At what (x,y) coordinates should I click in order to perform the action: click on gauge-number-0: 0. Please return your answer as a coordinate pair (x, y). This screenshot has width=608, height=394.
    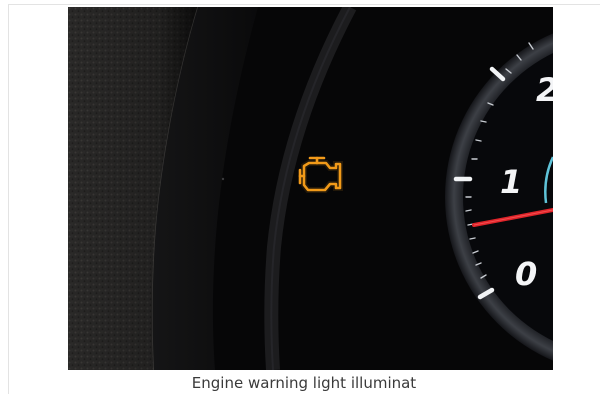
    Looking at the image, I should click on (526, 274).